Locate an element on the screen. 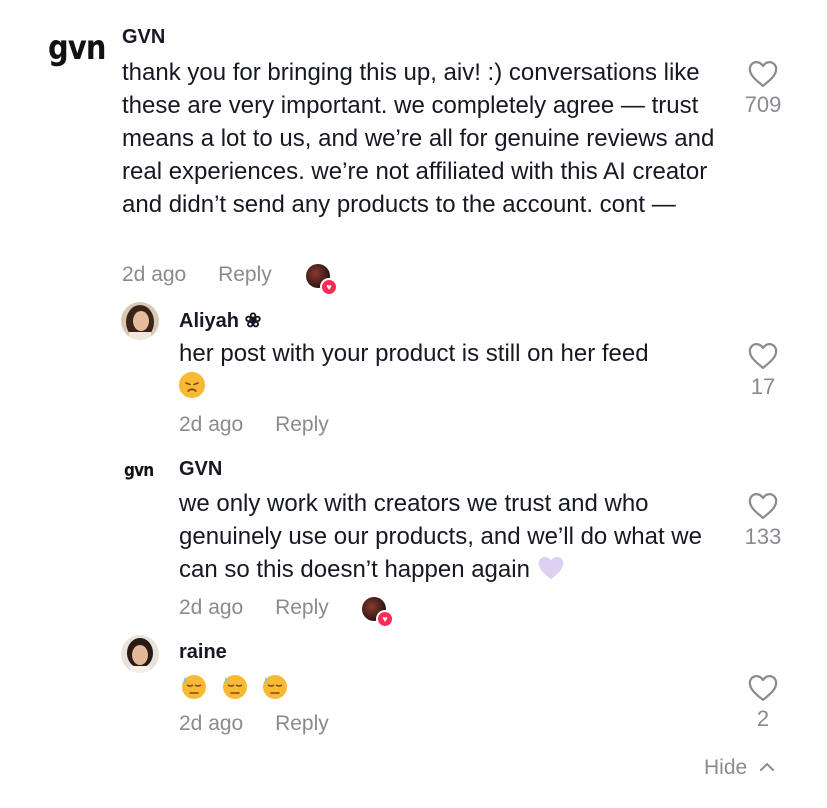 Image resolution: width=827 pixels, height=808 pixels. hide-replies-button: Hide is located at coordinates (739, 768).